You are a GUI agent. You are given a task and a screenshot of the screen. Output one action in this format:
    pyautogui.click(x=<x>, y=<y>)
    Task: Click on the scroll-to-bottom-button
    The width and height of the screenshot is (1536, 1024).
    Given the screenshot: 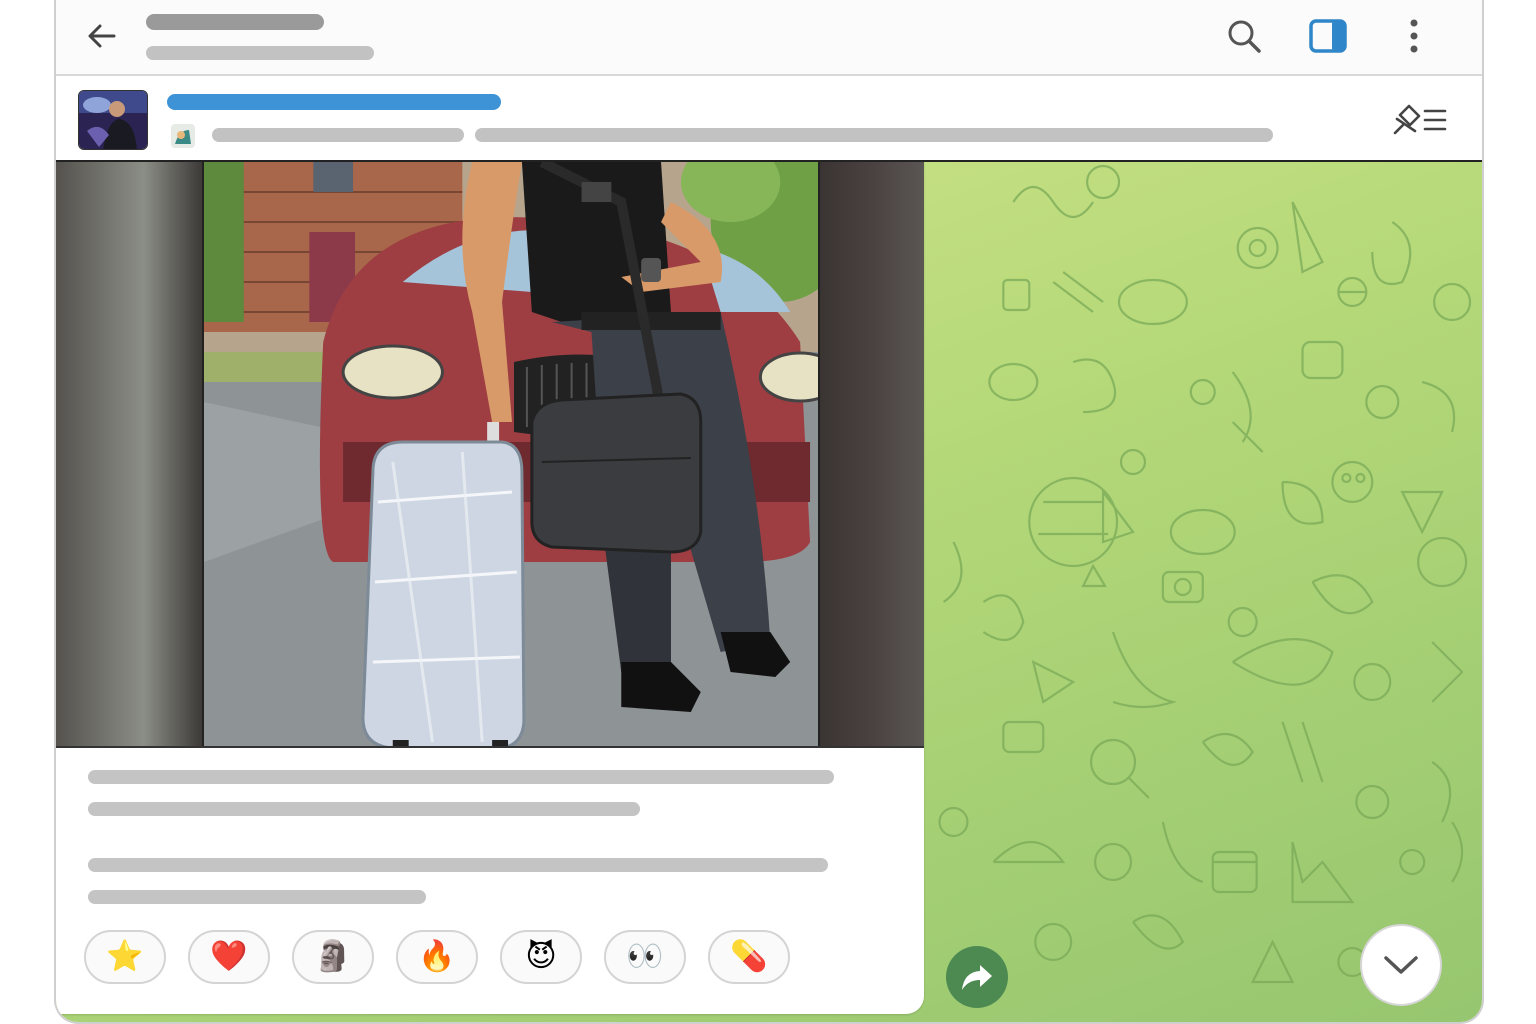 What is the action you would take?
    pyautogui.click(x=1401, y=965)
    